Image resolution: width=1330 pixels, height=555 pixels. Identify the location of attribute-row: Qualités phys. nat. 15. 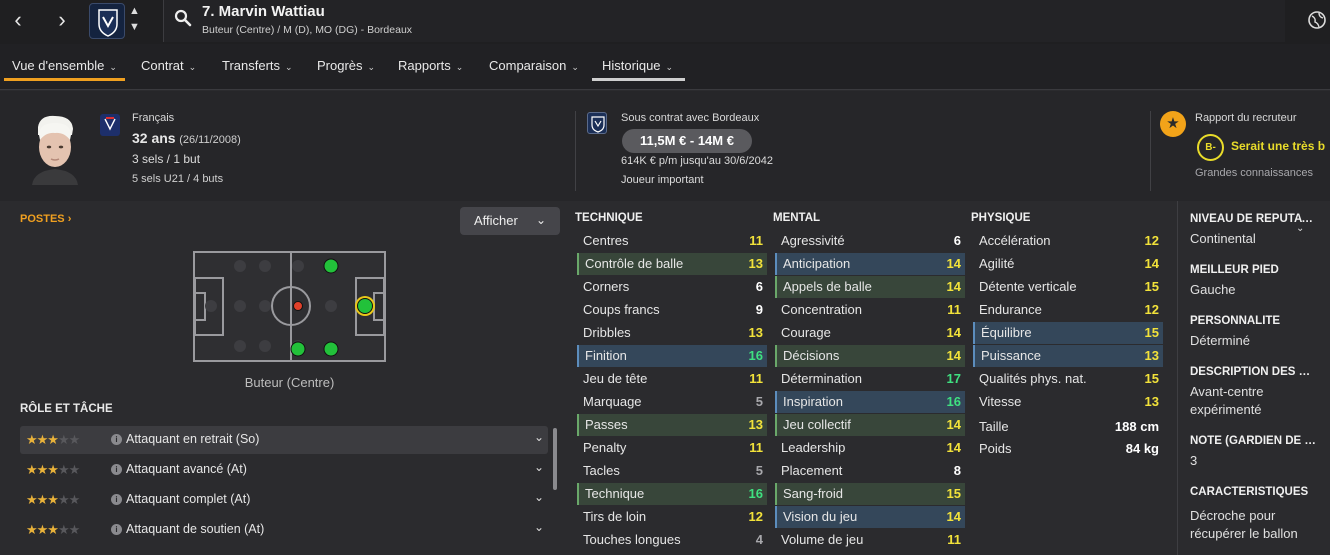
(1068, 379).